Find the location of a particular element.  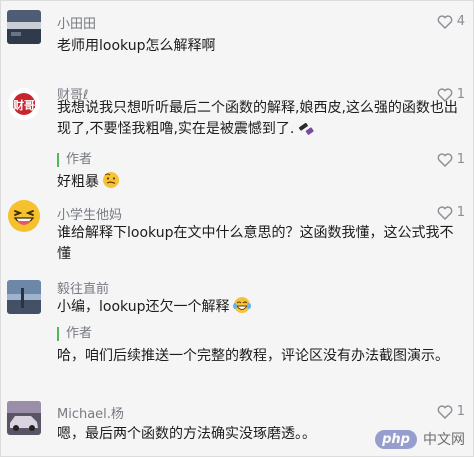

grin-emoji-avatar-icon is located at coordinates (24, 216).